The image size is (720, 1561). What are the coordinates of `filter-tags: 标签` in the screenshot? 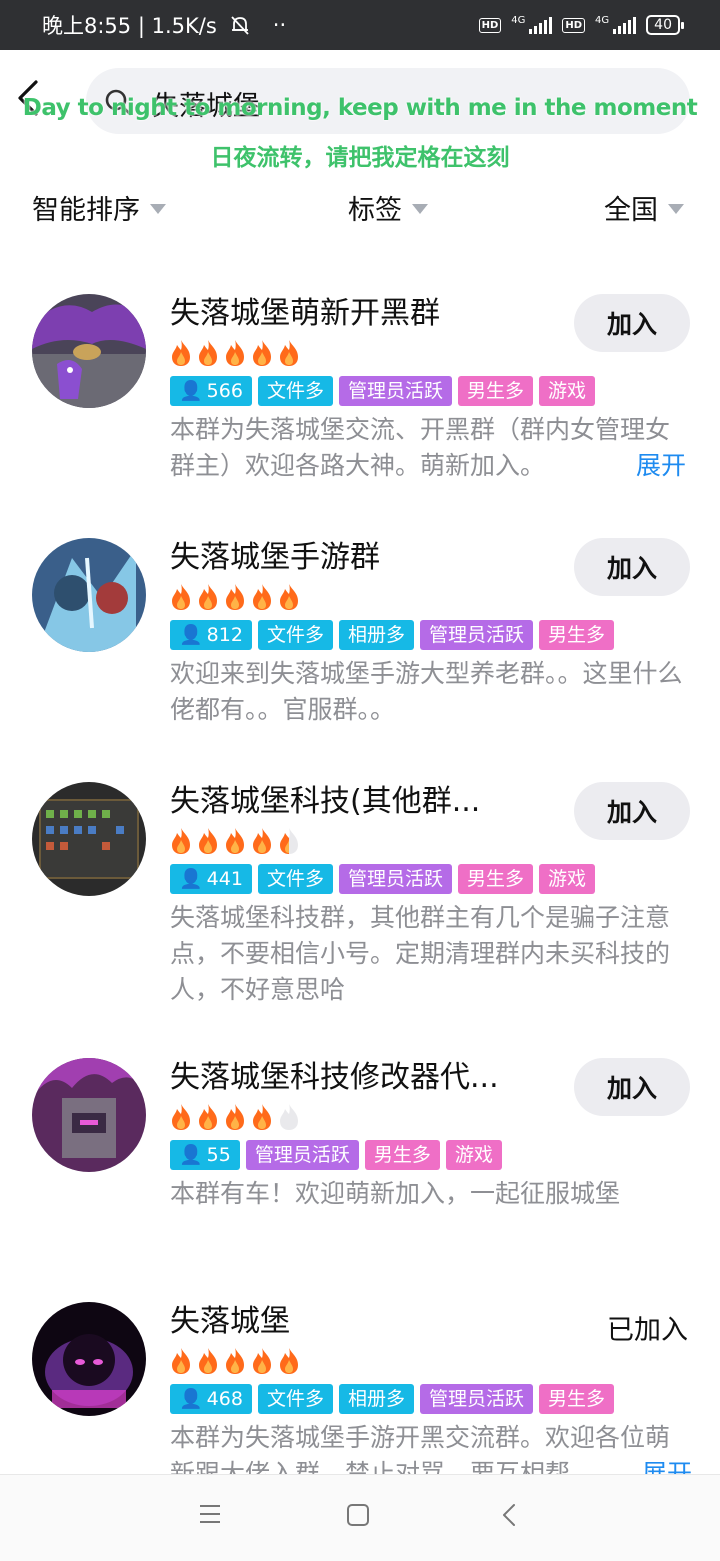 It's located at (388, 207).